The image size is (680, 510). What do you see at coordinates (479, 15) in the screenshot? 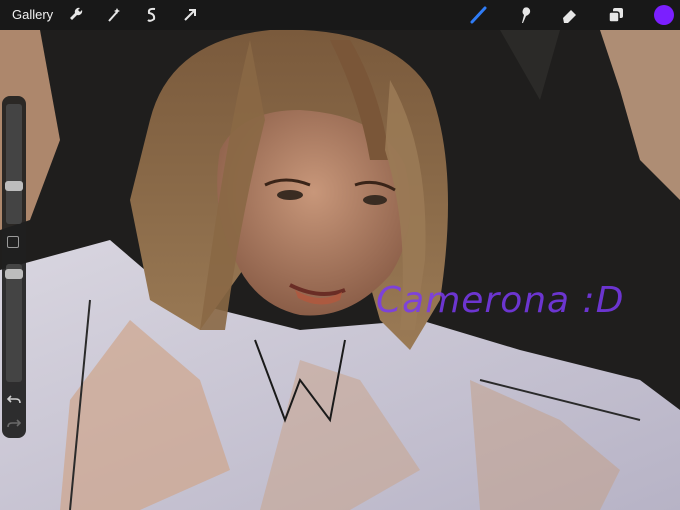
I see `brush-icon` at bounding box center [479, 15].